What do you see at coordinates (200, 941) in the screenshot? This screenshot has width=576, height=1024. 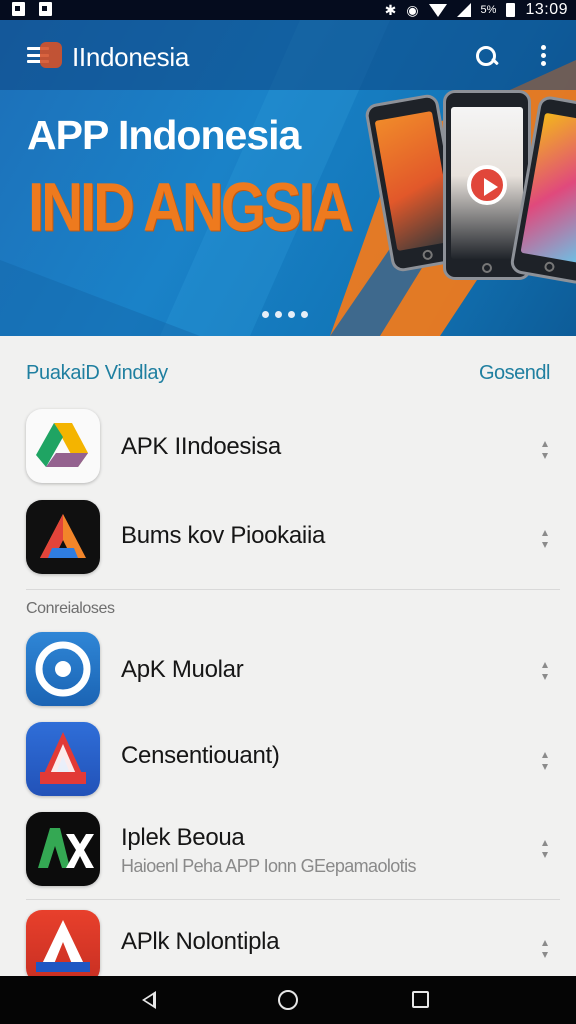 I see `app-name: APlk Nolontipla` at bounding box center [200, 941].